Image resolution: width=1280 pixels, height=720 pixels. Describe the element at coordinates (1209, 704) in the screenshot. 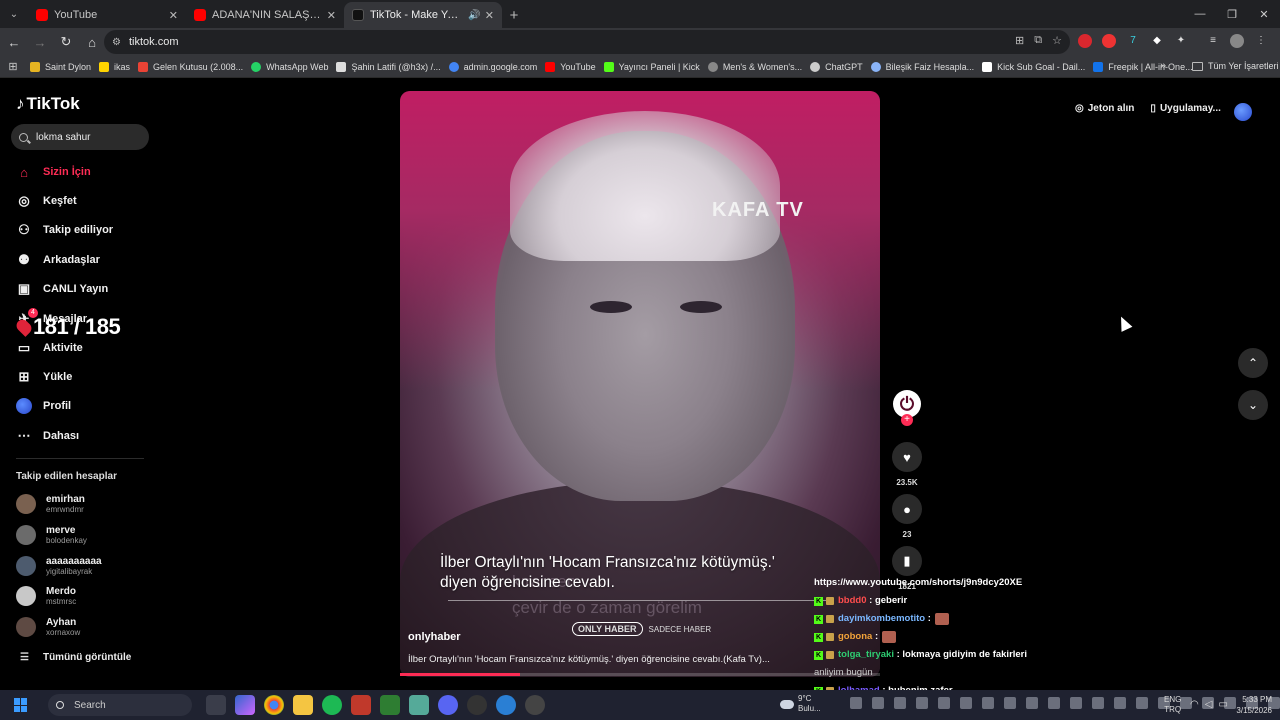

I see `system-icons: ◠ ◁ ▭` at that location.